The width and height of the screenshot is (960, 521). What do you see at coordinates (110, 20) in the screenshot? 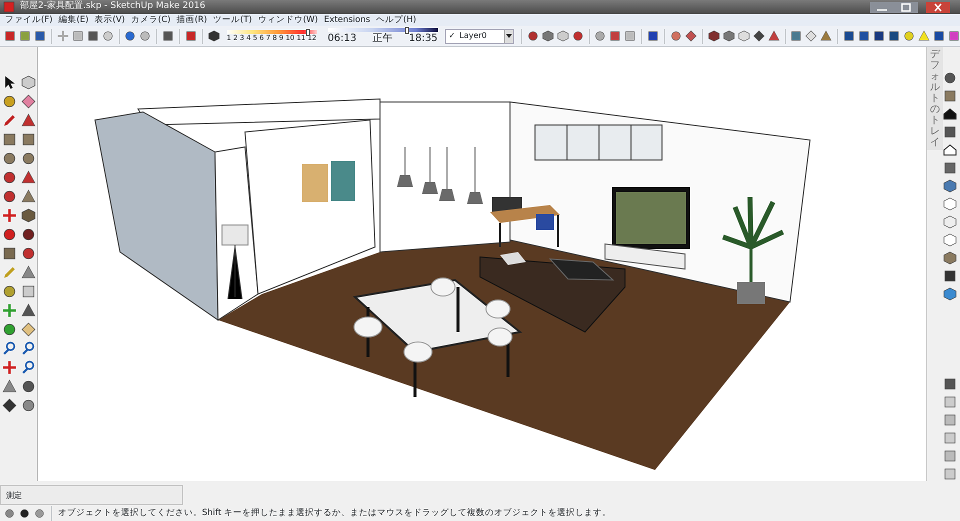
I see `menu-item: 表示(V)` at bounding box center [110, 20].